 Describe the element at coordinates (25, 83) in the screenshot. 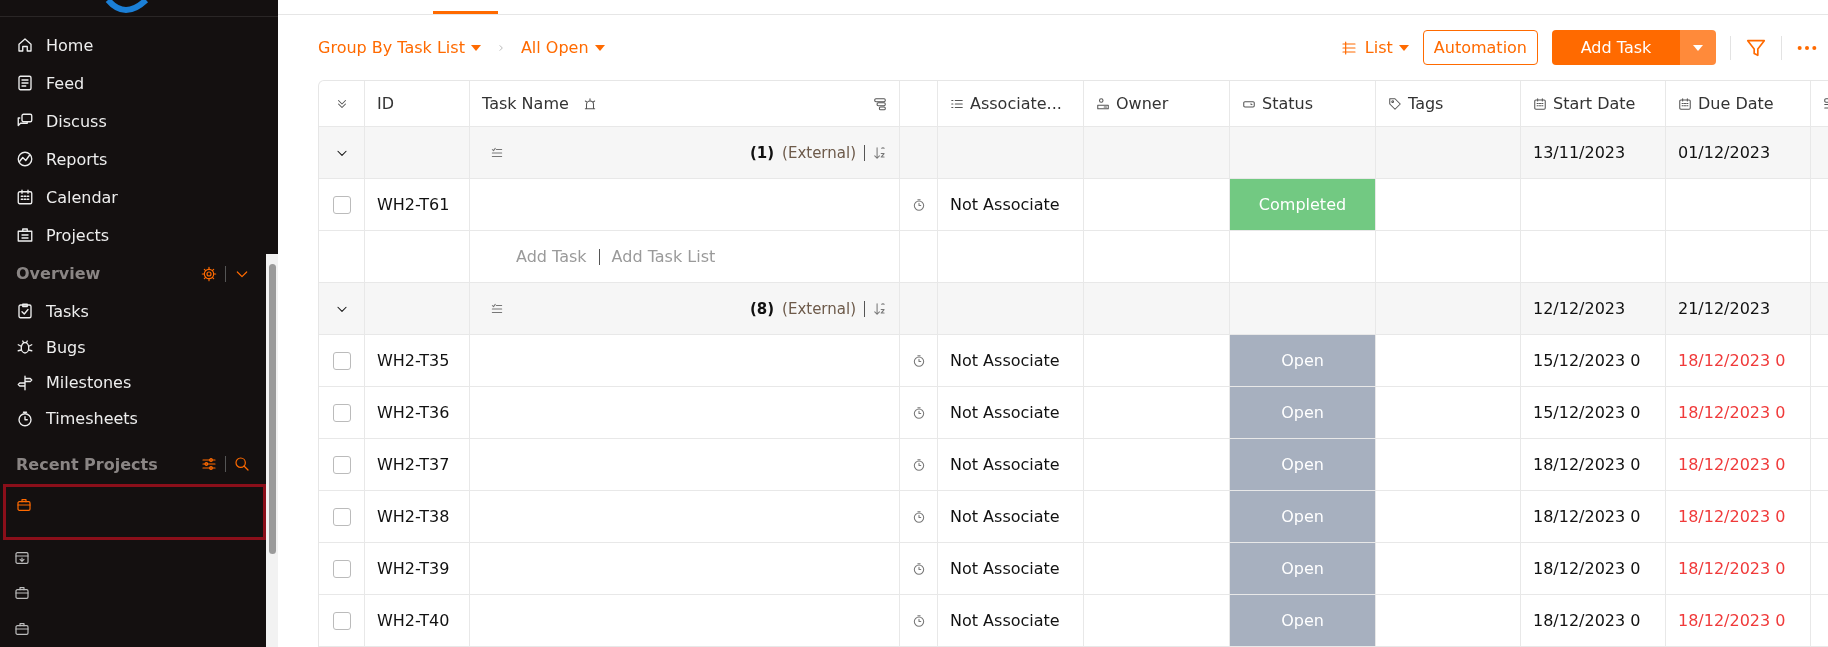

I see `newspaper-icon` at that location.